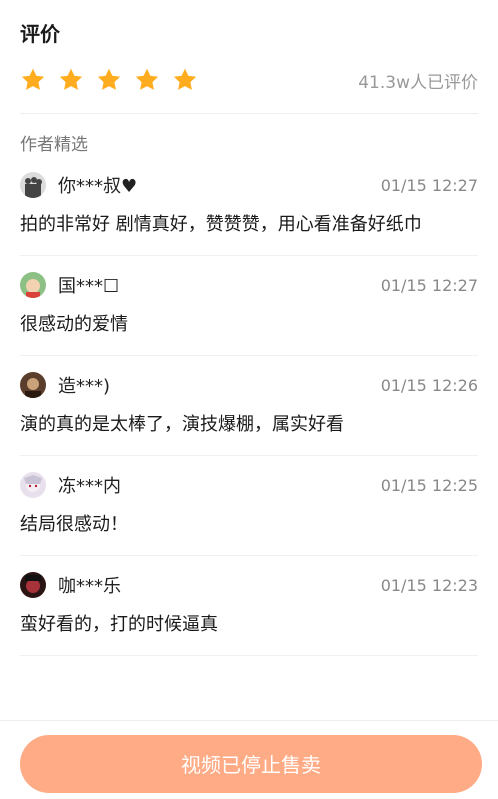 This screenshot has width=498, height=799. Describe the element at coordinates (54, 145) in the screenshot. I see `section-title: 作者精选` at that location.